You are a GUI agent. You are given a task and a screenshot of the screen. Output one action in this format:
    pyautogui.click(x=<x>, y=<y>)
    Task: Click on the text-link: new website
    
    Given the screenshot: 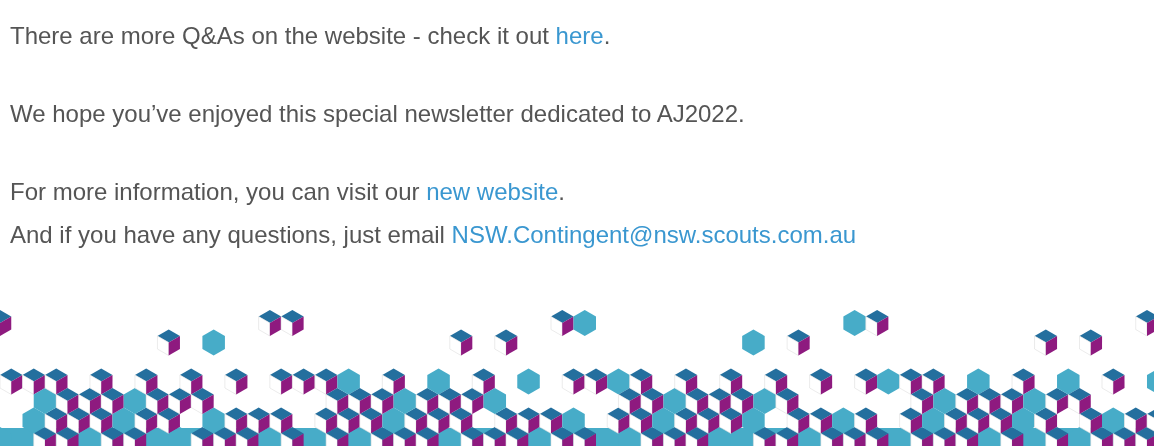 What is the action you would take?
    pyautogui.click(x=492, y=191)
    